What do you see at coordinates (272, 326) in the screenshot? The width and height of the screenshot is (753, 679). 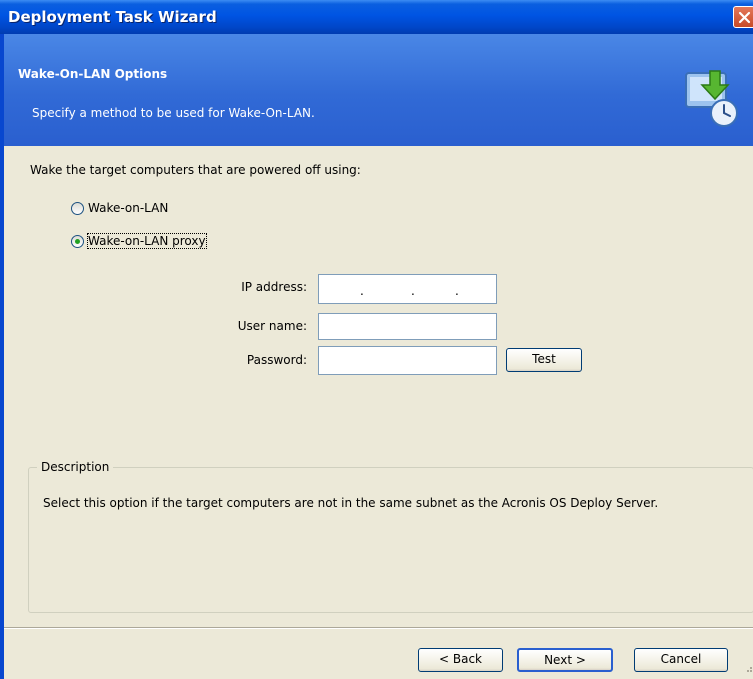 I see `user-name-label: User name:` at bounding box center [272, 326].